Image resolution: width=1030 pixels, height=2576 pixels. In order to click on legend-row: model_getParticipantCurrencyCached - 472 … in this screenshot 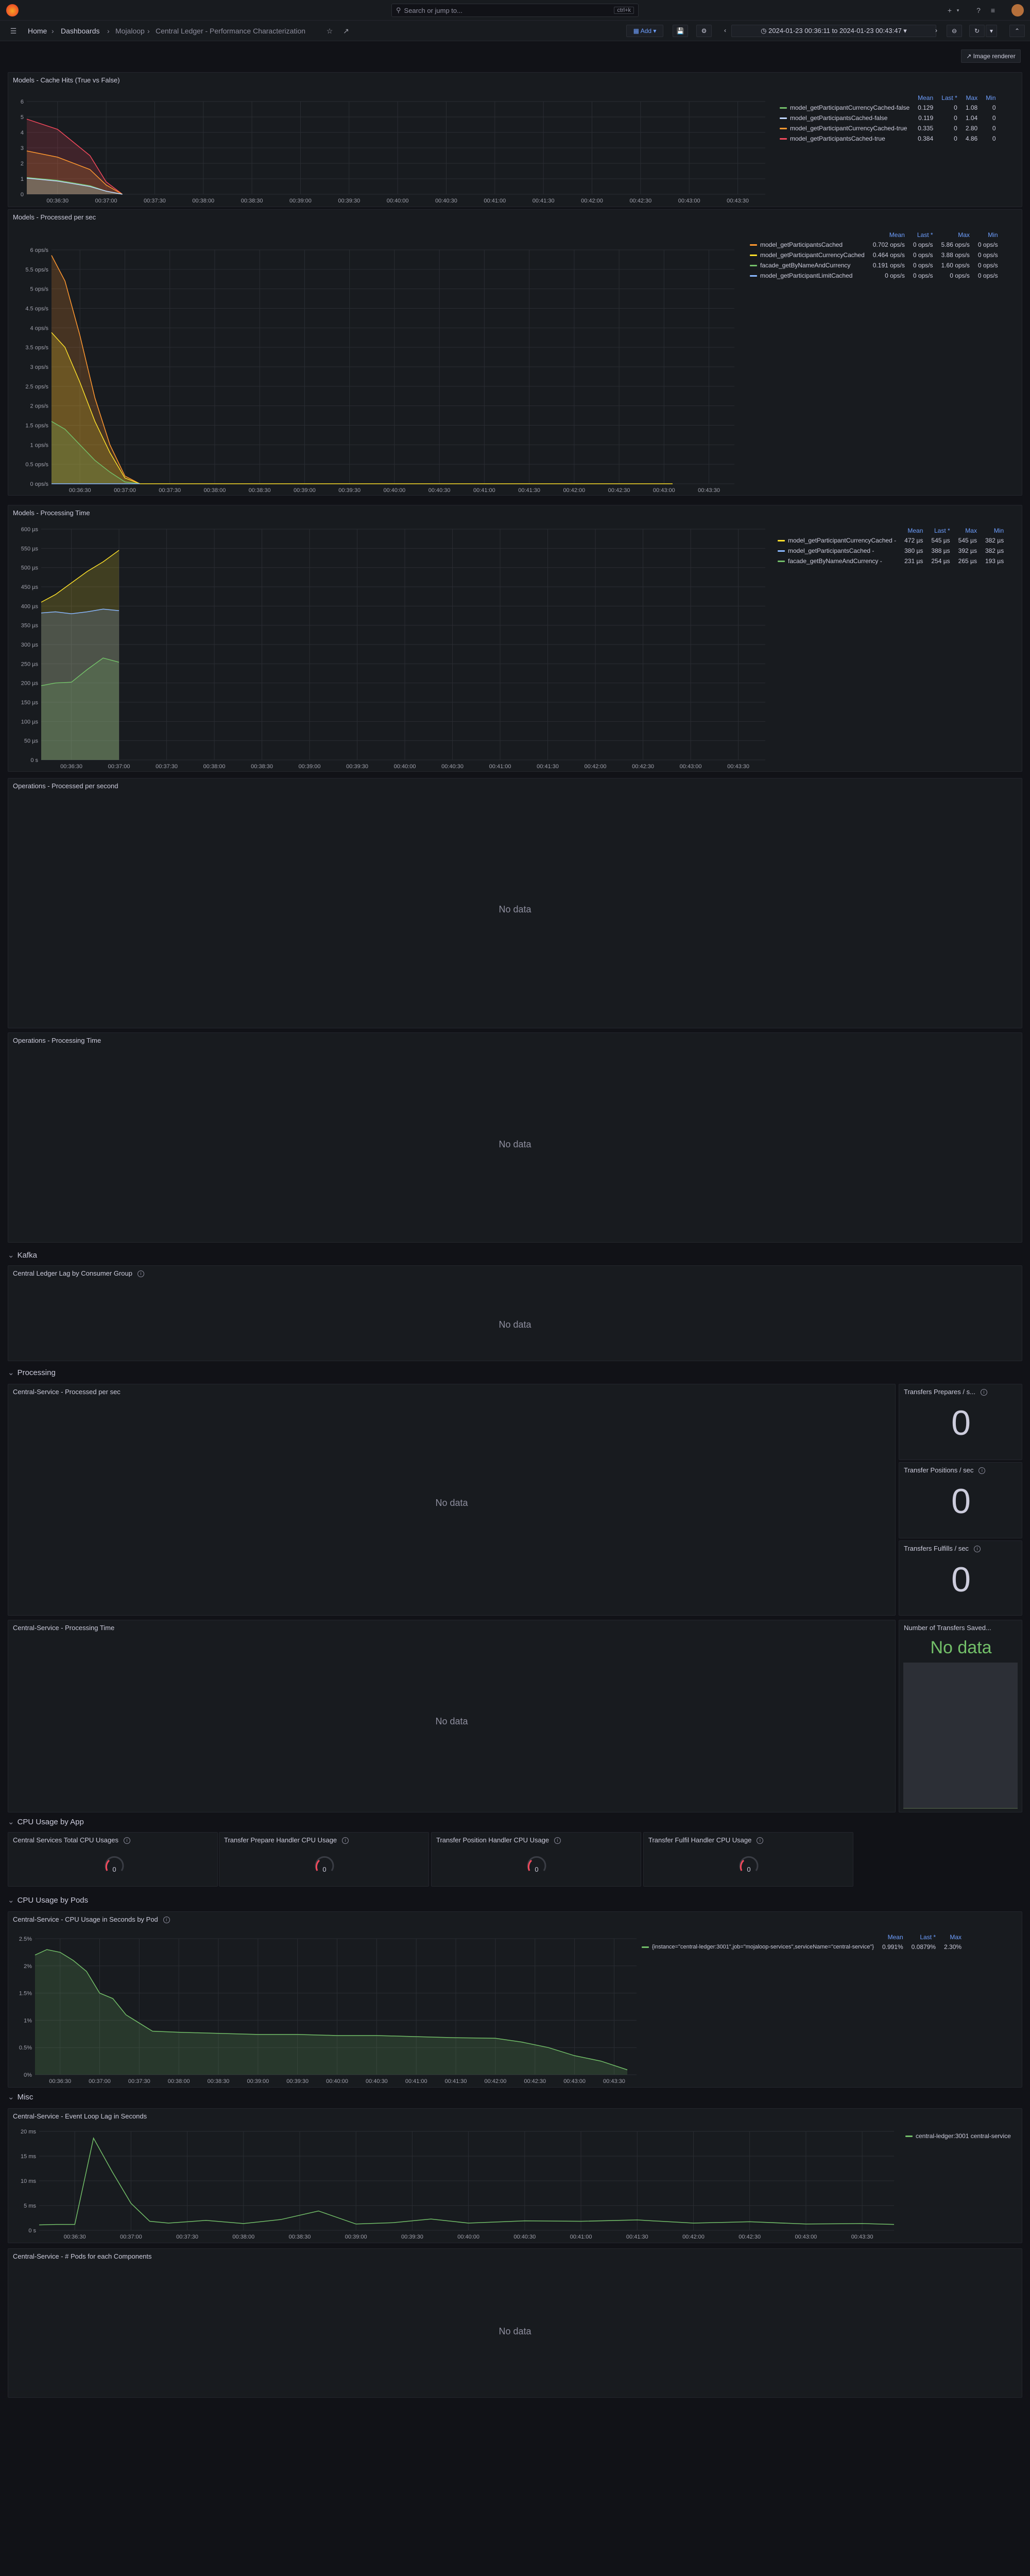, I will do `click(891, 540)`.